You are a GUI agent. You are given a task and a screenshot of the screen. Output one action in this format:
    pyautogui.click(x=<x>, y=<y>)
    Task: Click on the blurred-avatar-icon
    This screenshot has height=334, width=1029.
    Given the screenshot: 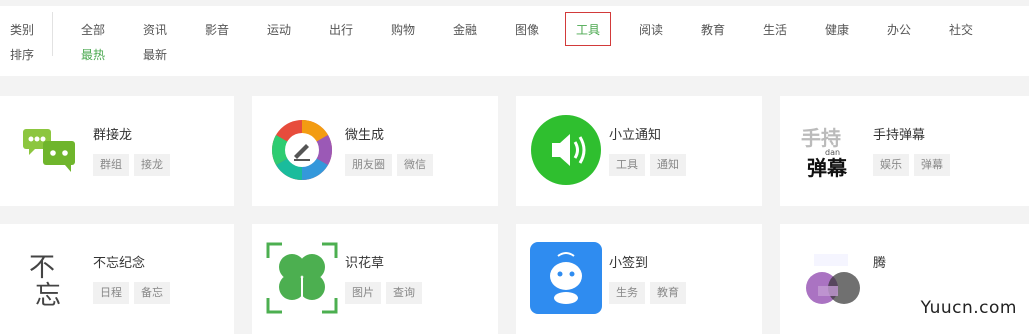 What is the action you would take?
    pyautogui.click(x=830, y=278)
    